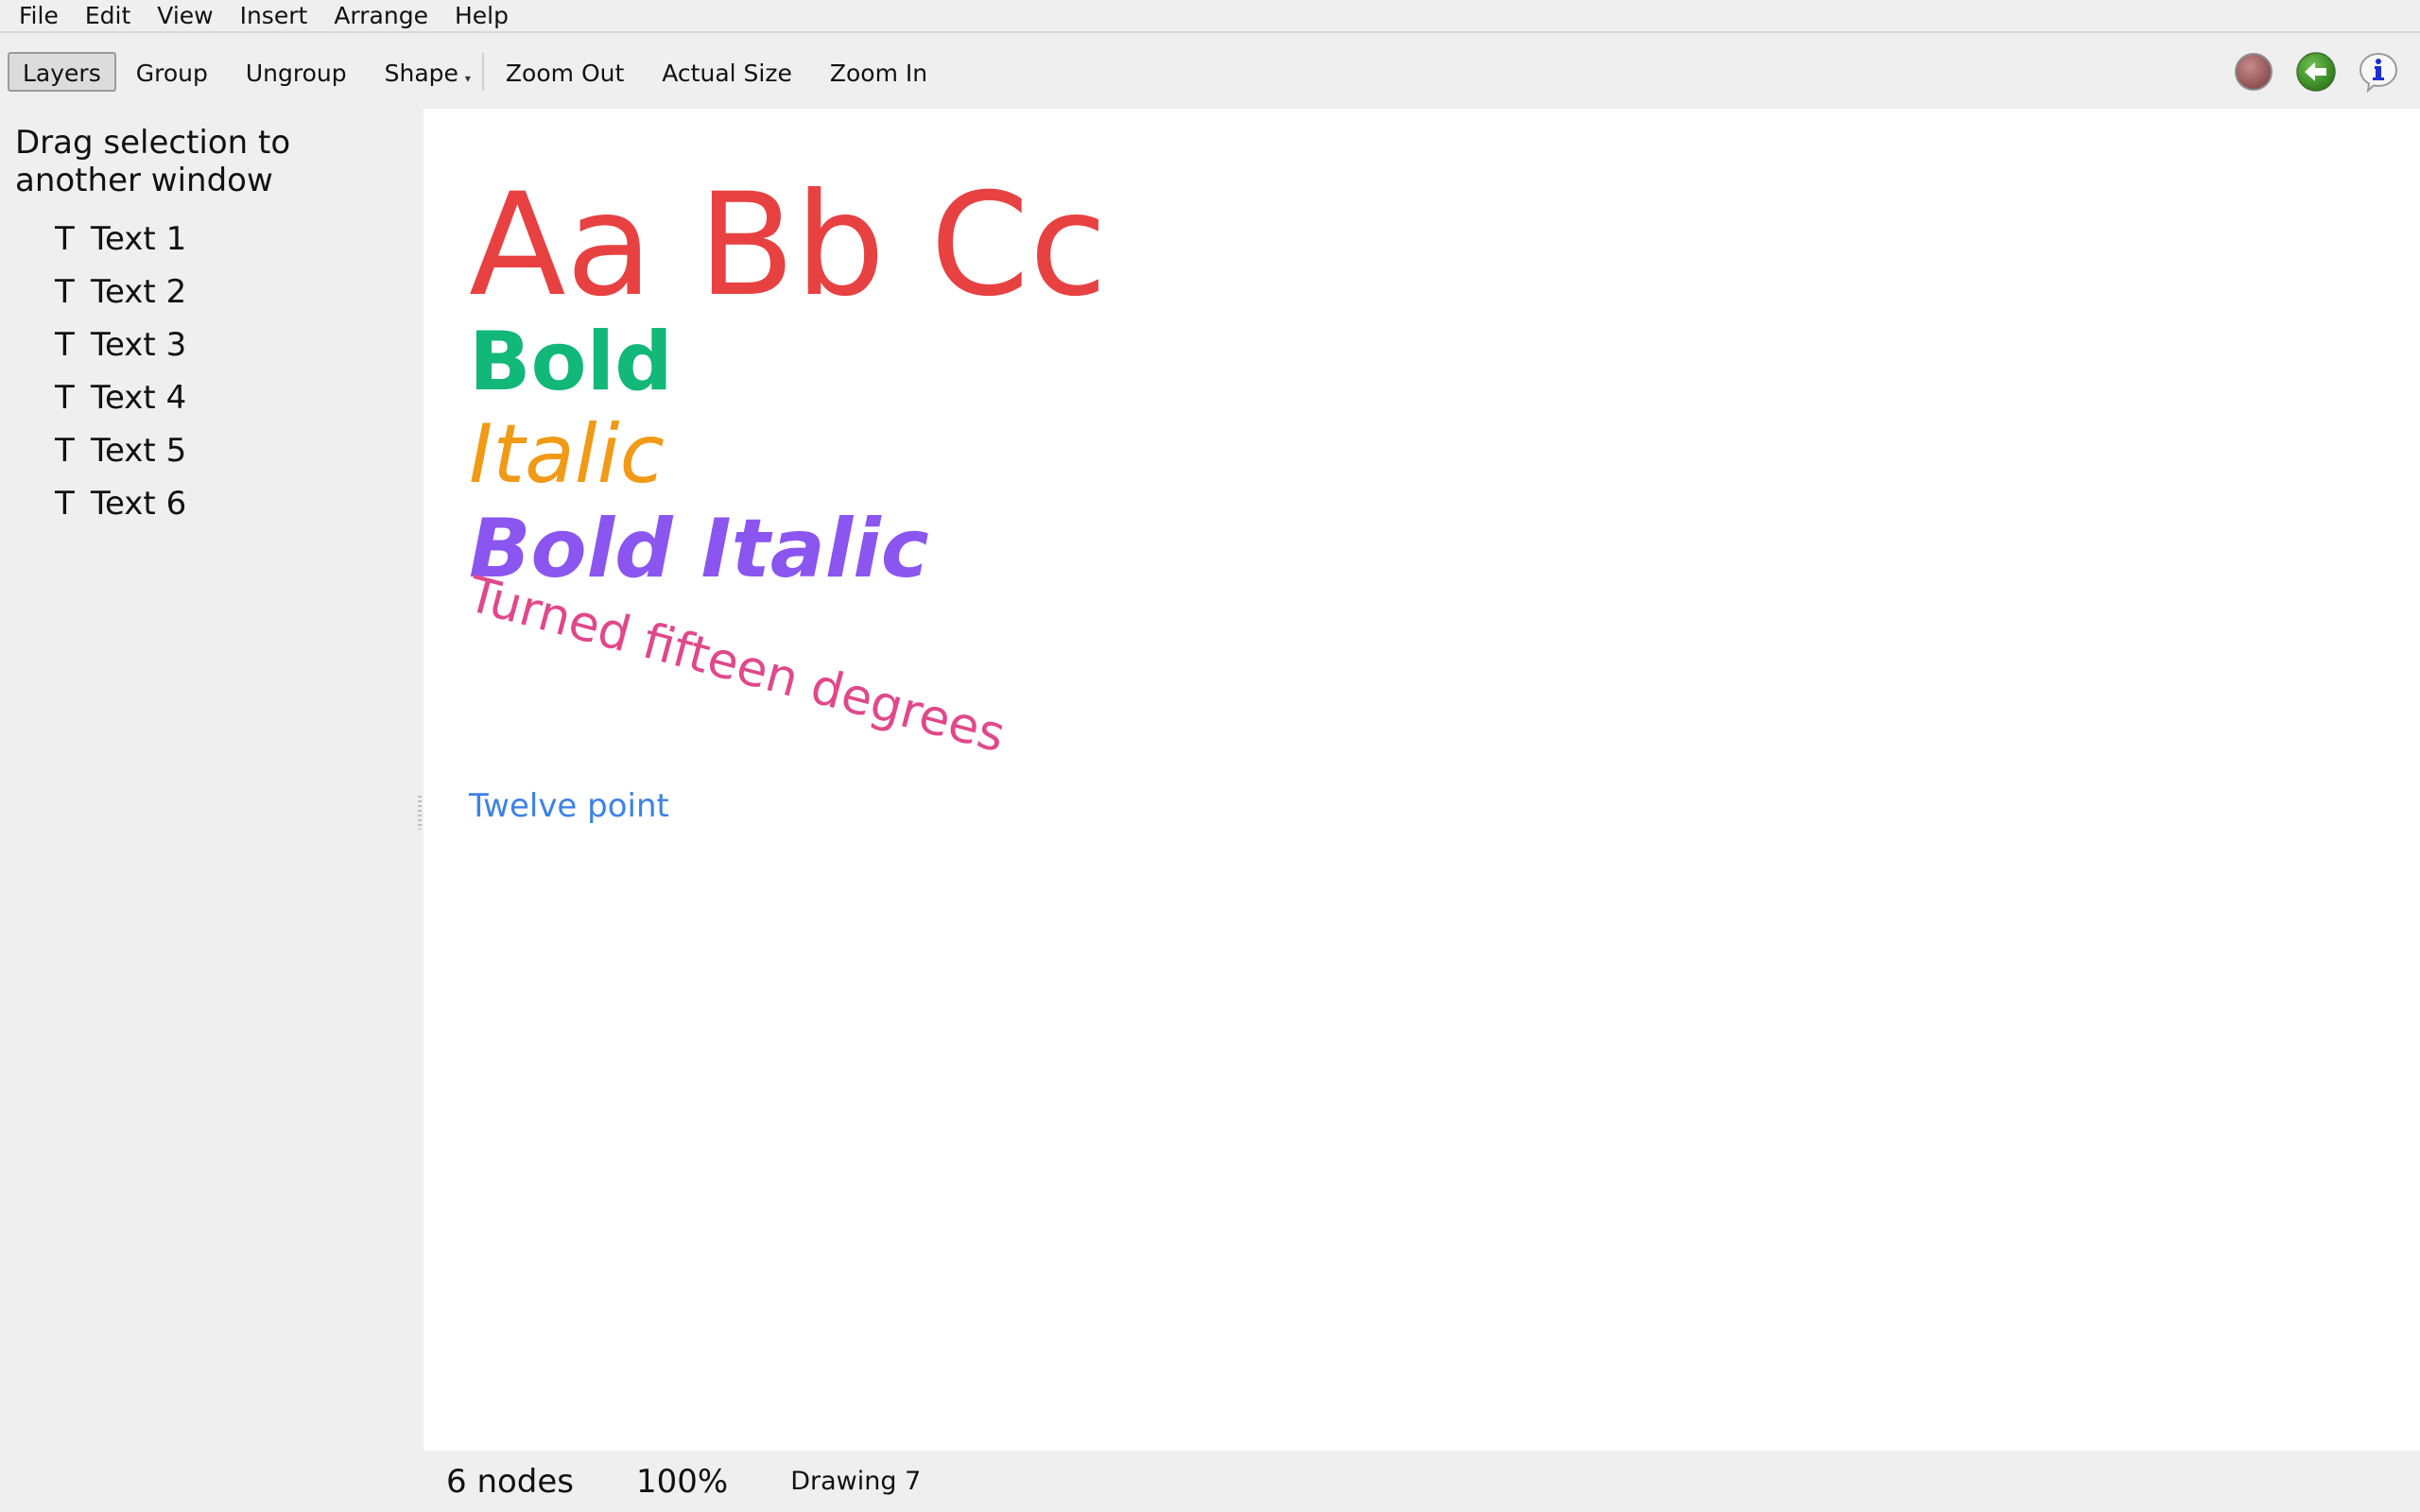 This screenshot has height=1512, width=2420. Describe the element at coordinates (2378, 72) in the screenshot. I see `info-icon` at that location.